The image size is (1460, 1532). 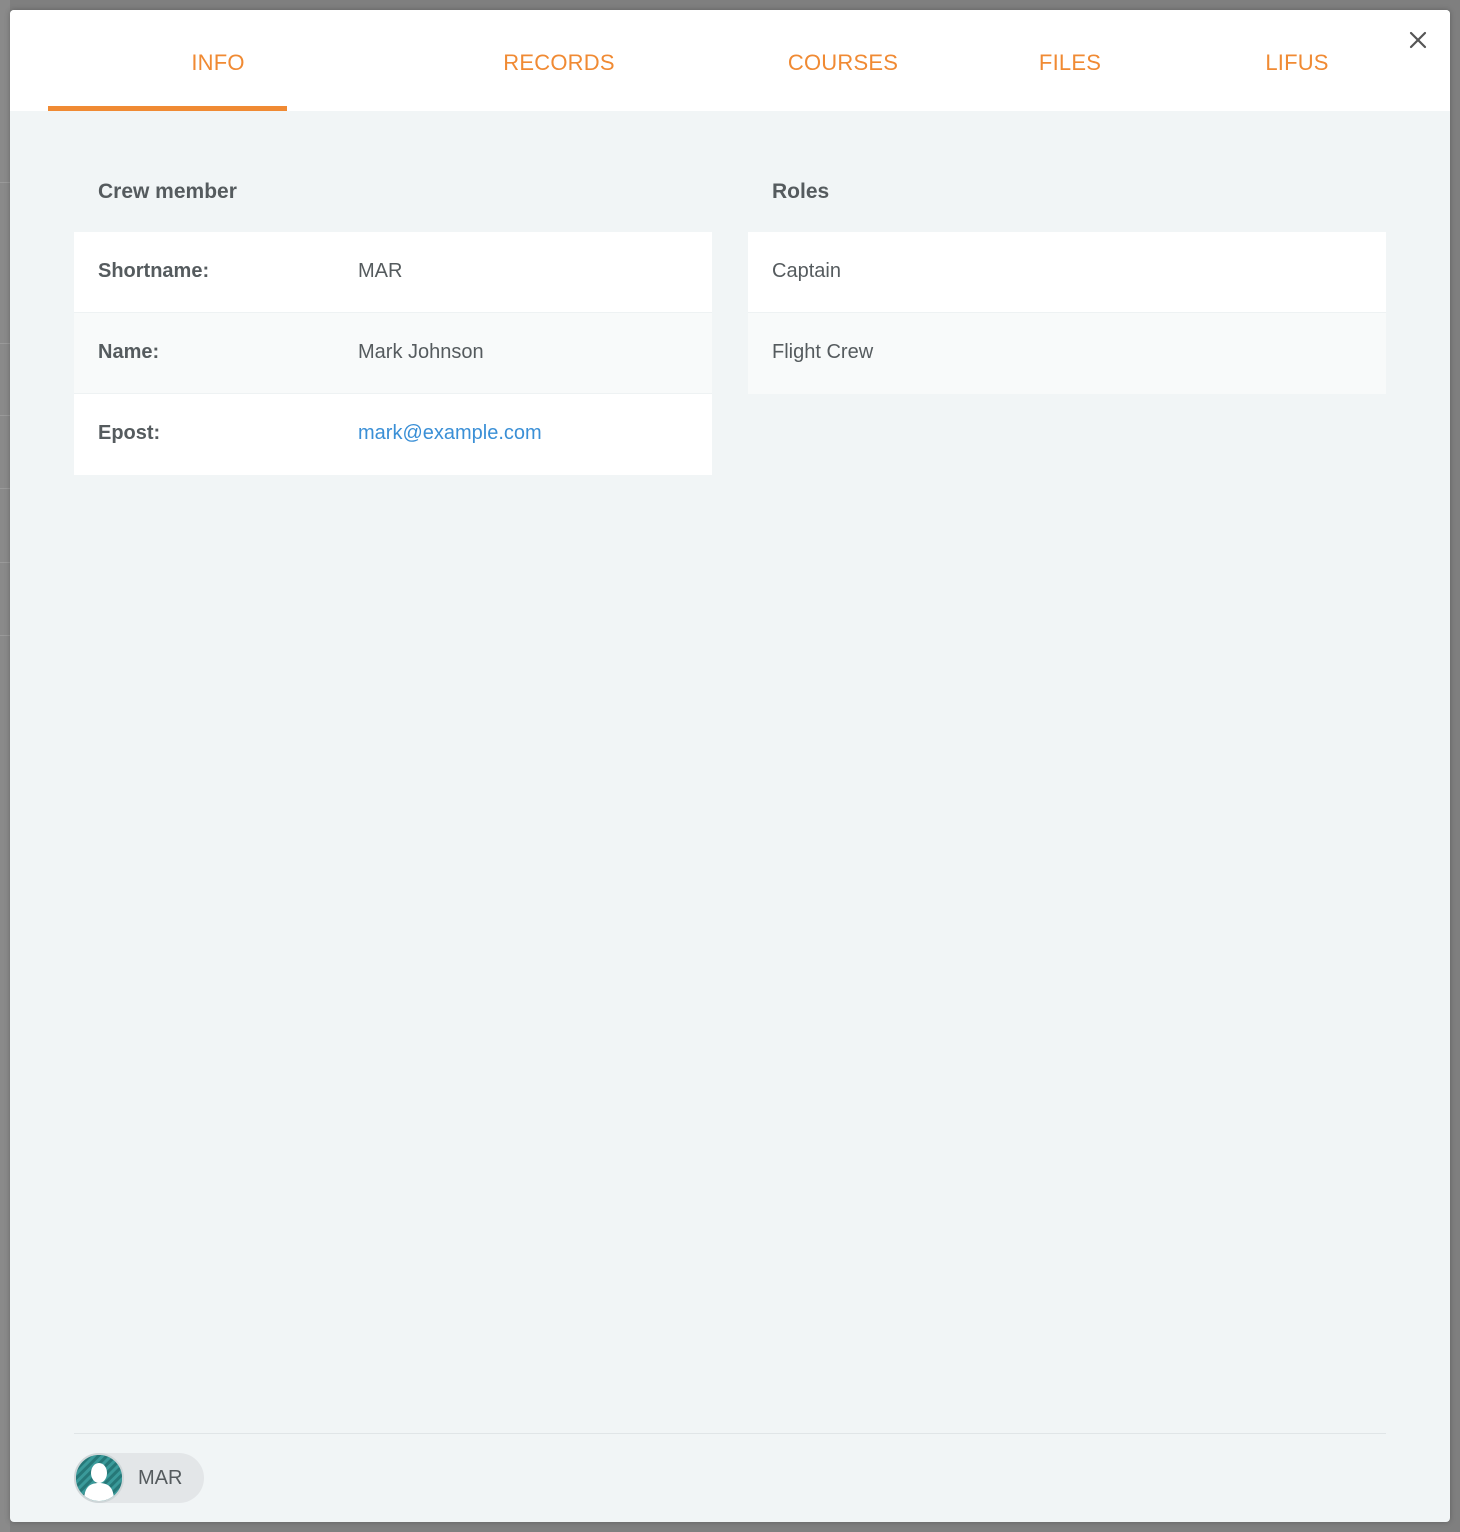 What do you see at coordinates (450, 433) in the screenshot?
I see `email-link: mark@example.com` at bounding box center [450, 433].